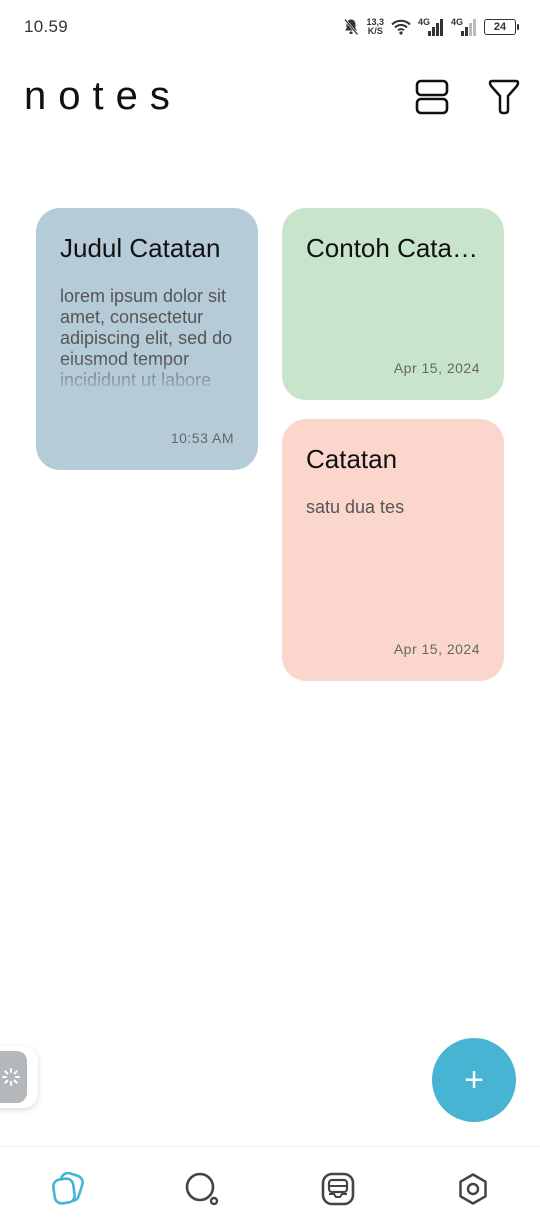  I want to click on wifi-icon, so click(401, 27).